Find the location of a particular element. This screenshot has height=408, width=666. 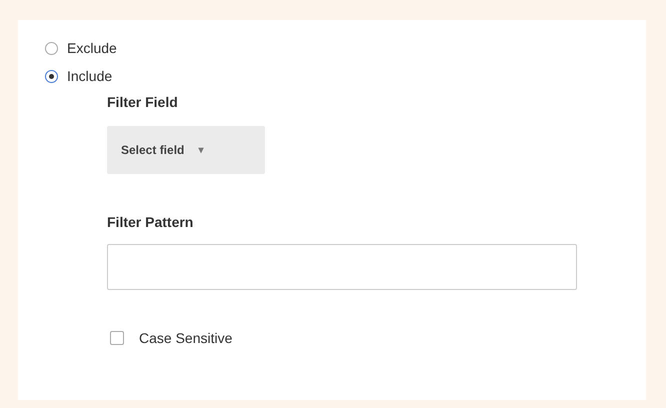

filter-field-label: Filter Field is located at coordinates (143, 102).